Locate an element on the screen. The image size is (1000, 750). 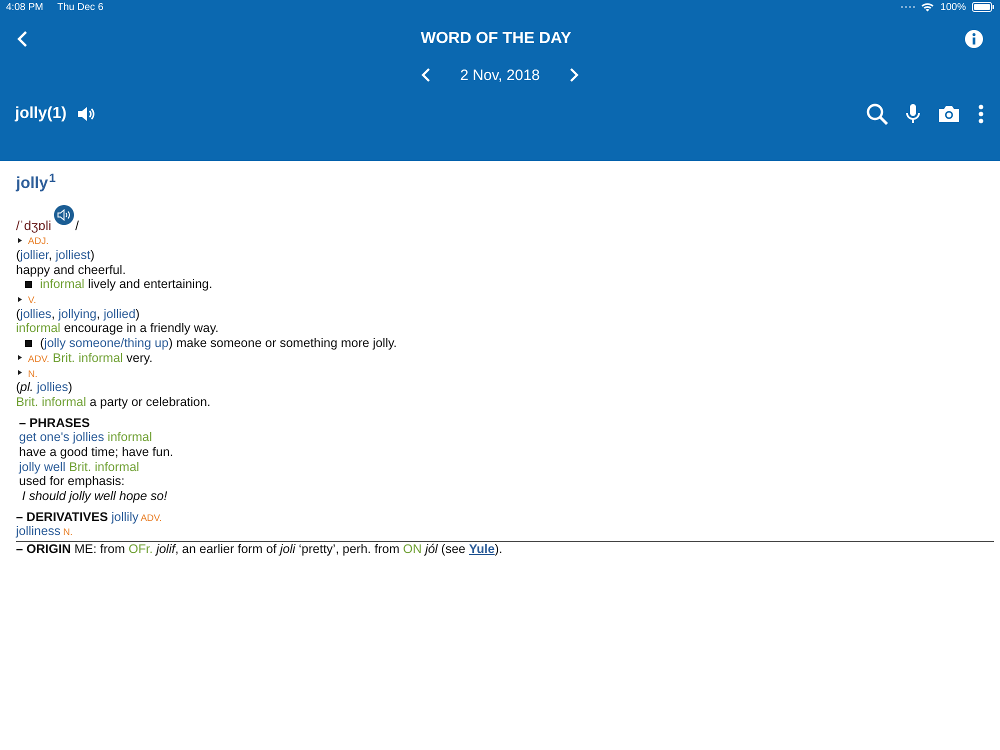
derivatives-line: – DERIVATIVES jollily ADV. is located at coordinates (89, 517).